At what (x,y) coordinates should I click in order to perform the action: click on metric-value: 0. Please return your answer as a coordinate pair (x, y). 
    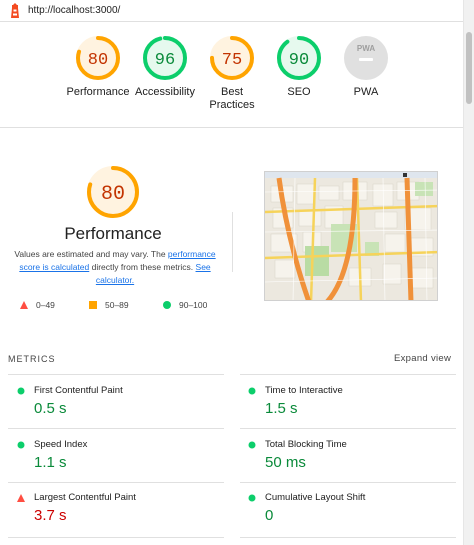
    Looking at the image, I should click on (269, 515).